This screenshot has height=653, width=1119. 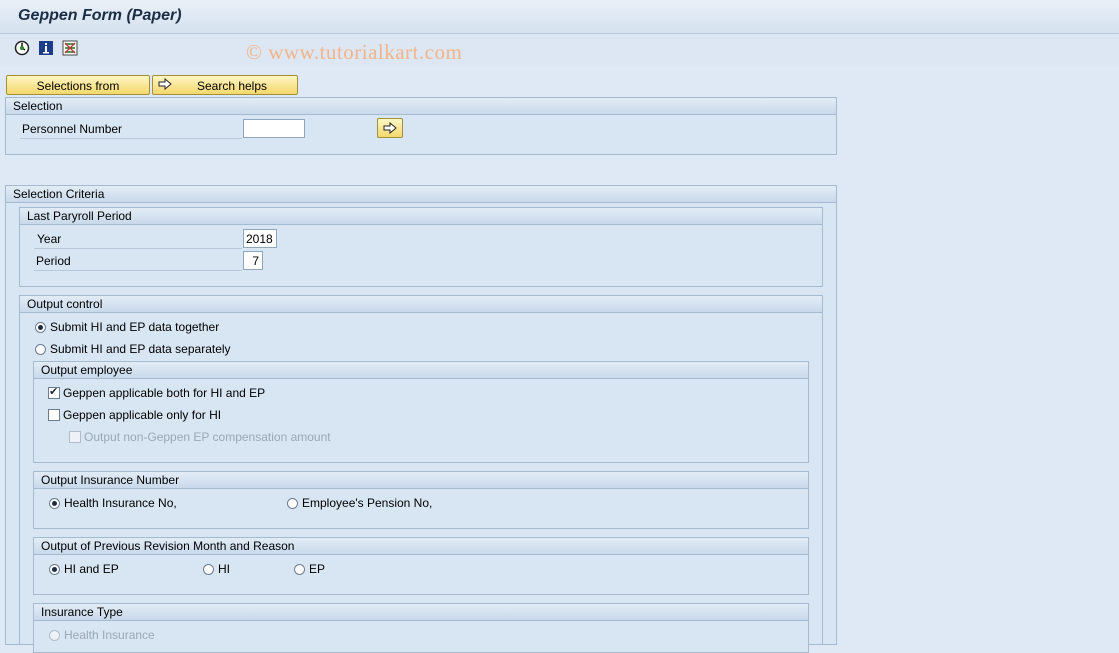 I want to click on period-label: Period, so click(x=53, y=261).